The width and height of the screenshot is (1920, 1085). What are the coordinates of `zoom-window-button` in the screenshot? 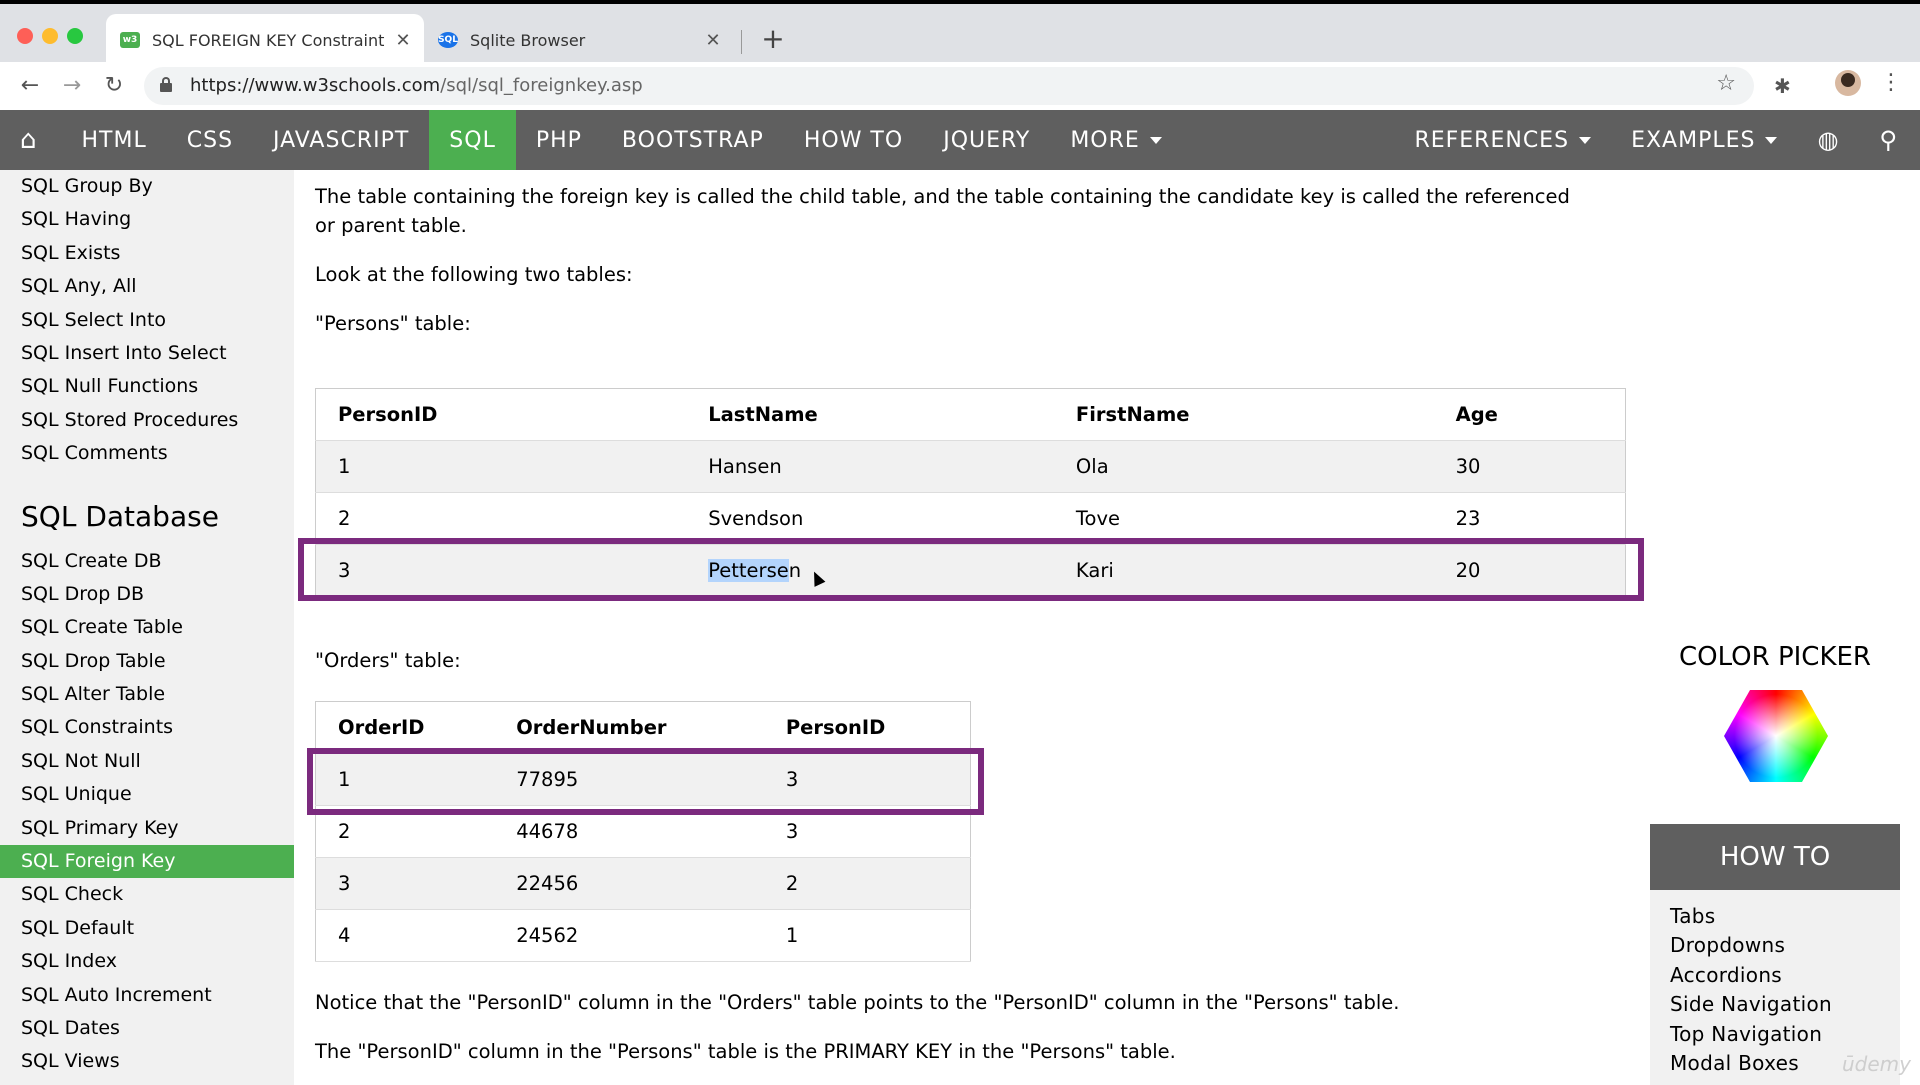 It's located at (75, 36).